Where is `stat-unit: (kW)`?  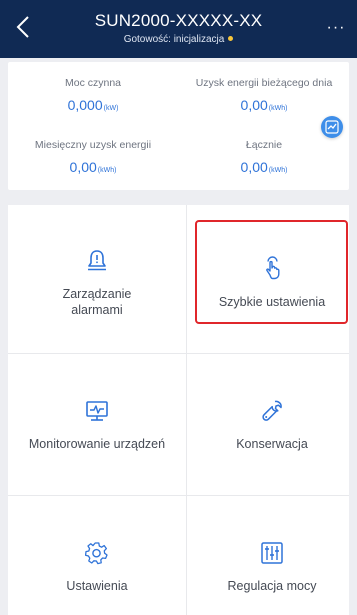
stat-unit: (kW) is located at coordinates (111, 108).